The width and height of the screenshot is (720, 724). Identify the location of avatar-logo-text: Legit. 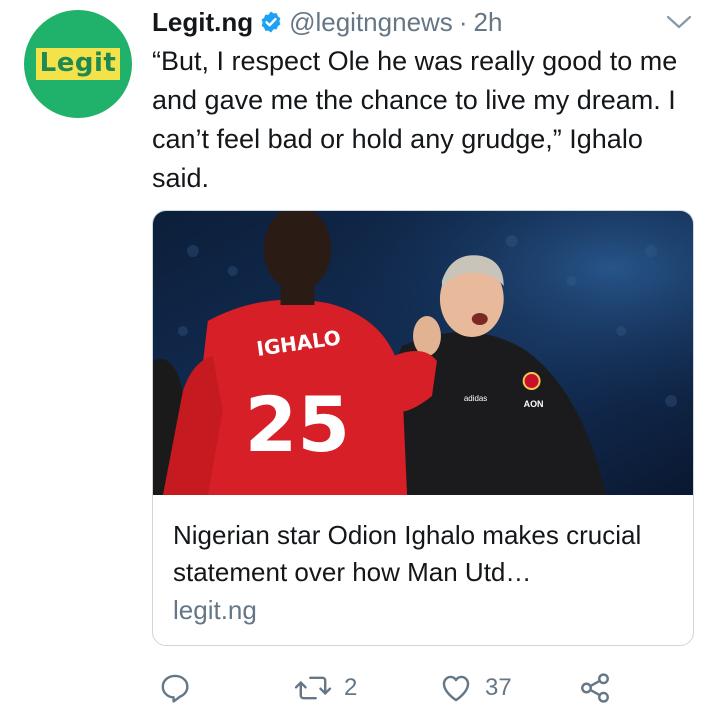
(78, 64).